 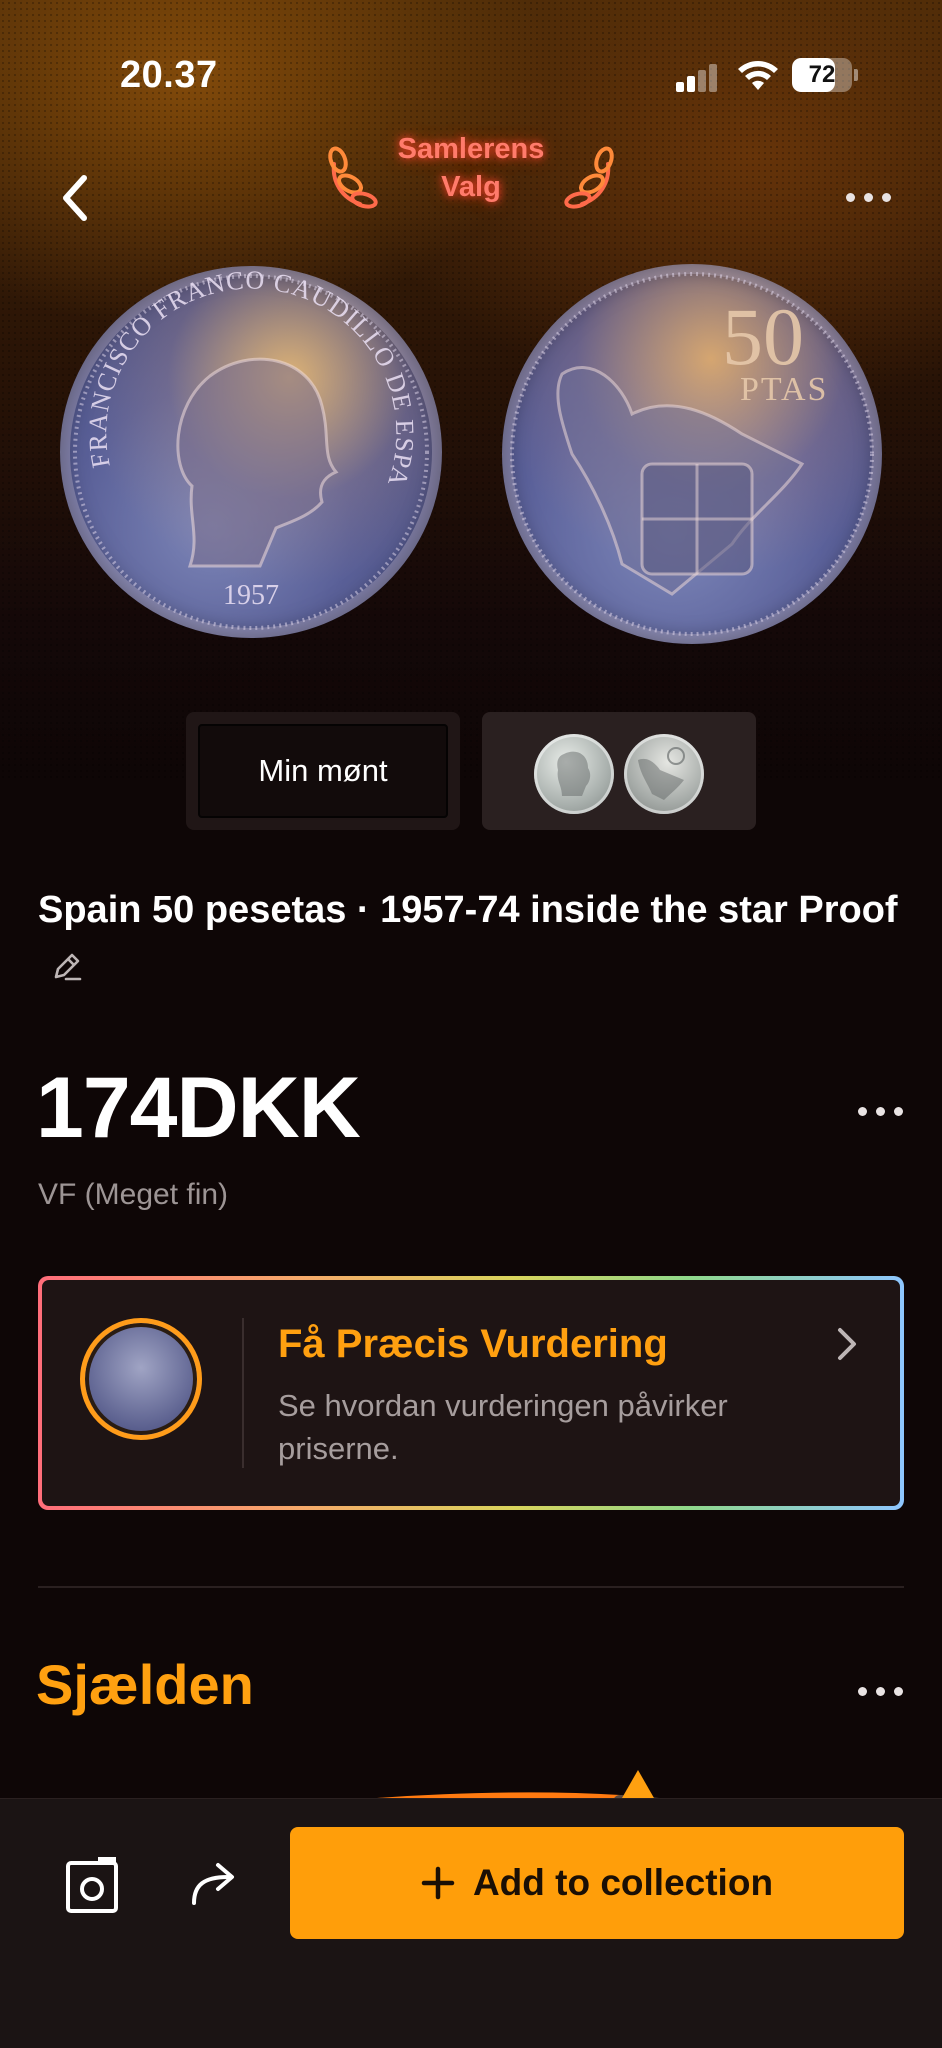 I want to click on back-button, so click(x=77, y=198).